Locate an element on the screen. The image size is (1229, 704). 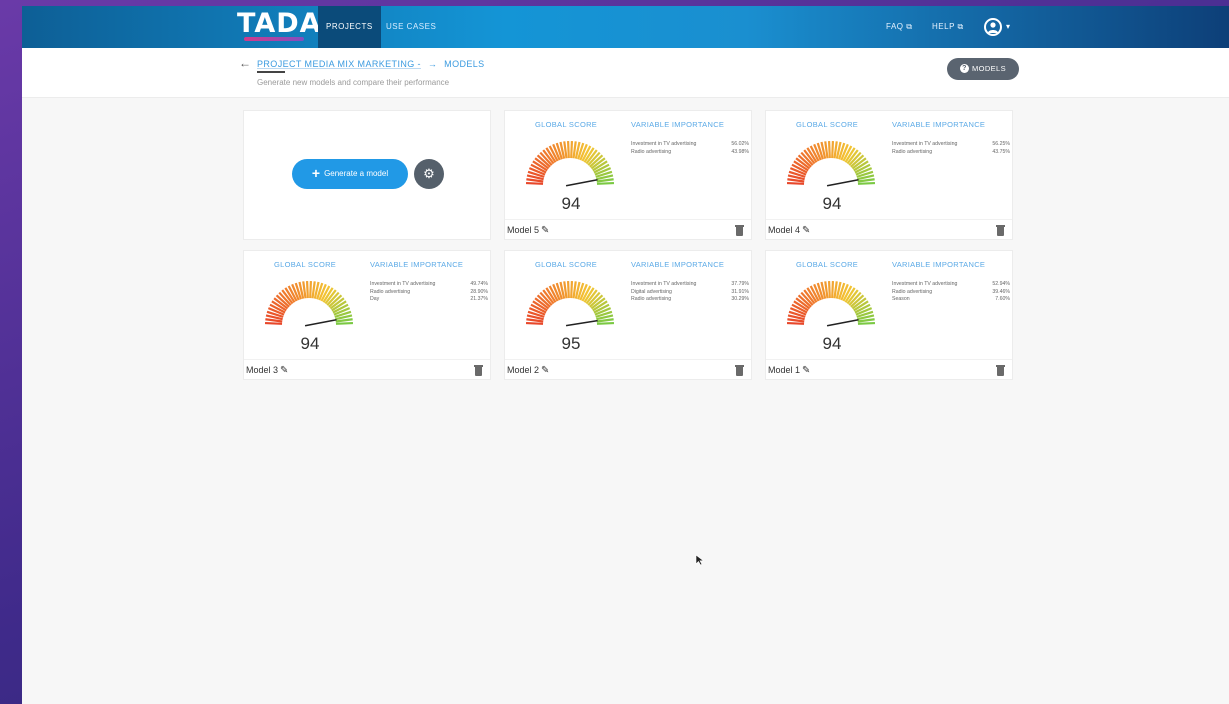
variable-value: 56.02% is located at coordinates (740, 144).